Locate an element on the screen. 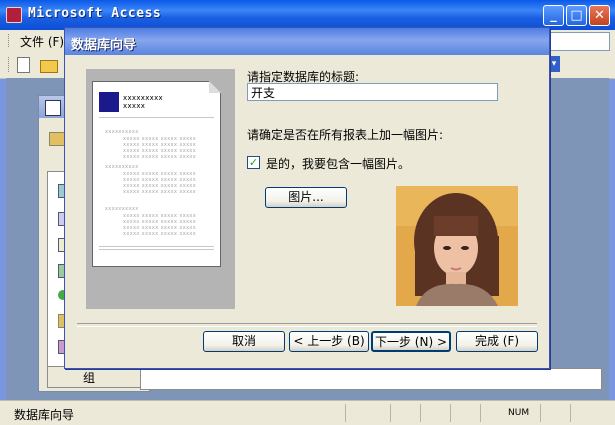 The image size is (615, 425). finish-button: 完成 (F) is located at coordinates (497, 341).